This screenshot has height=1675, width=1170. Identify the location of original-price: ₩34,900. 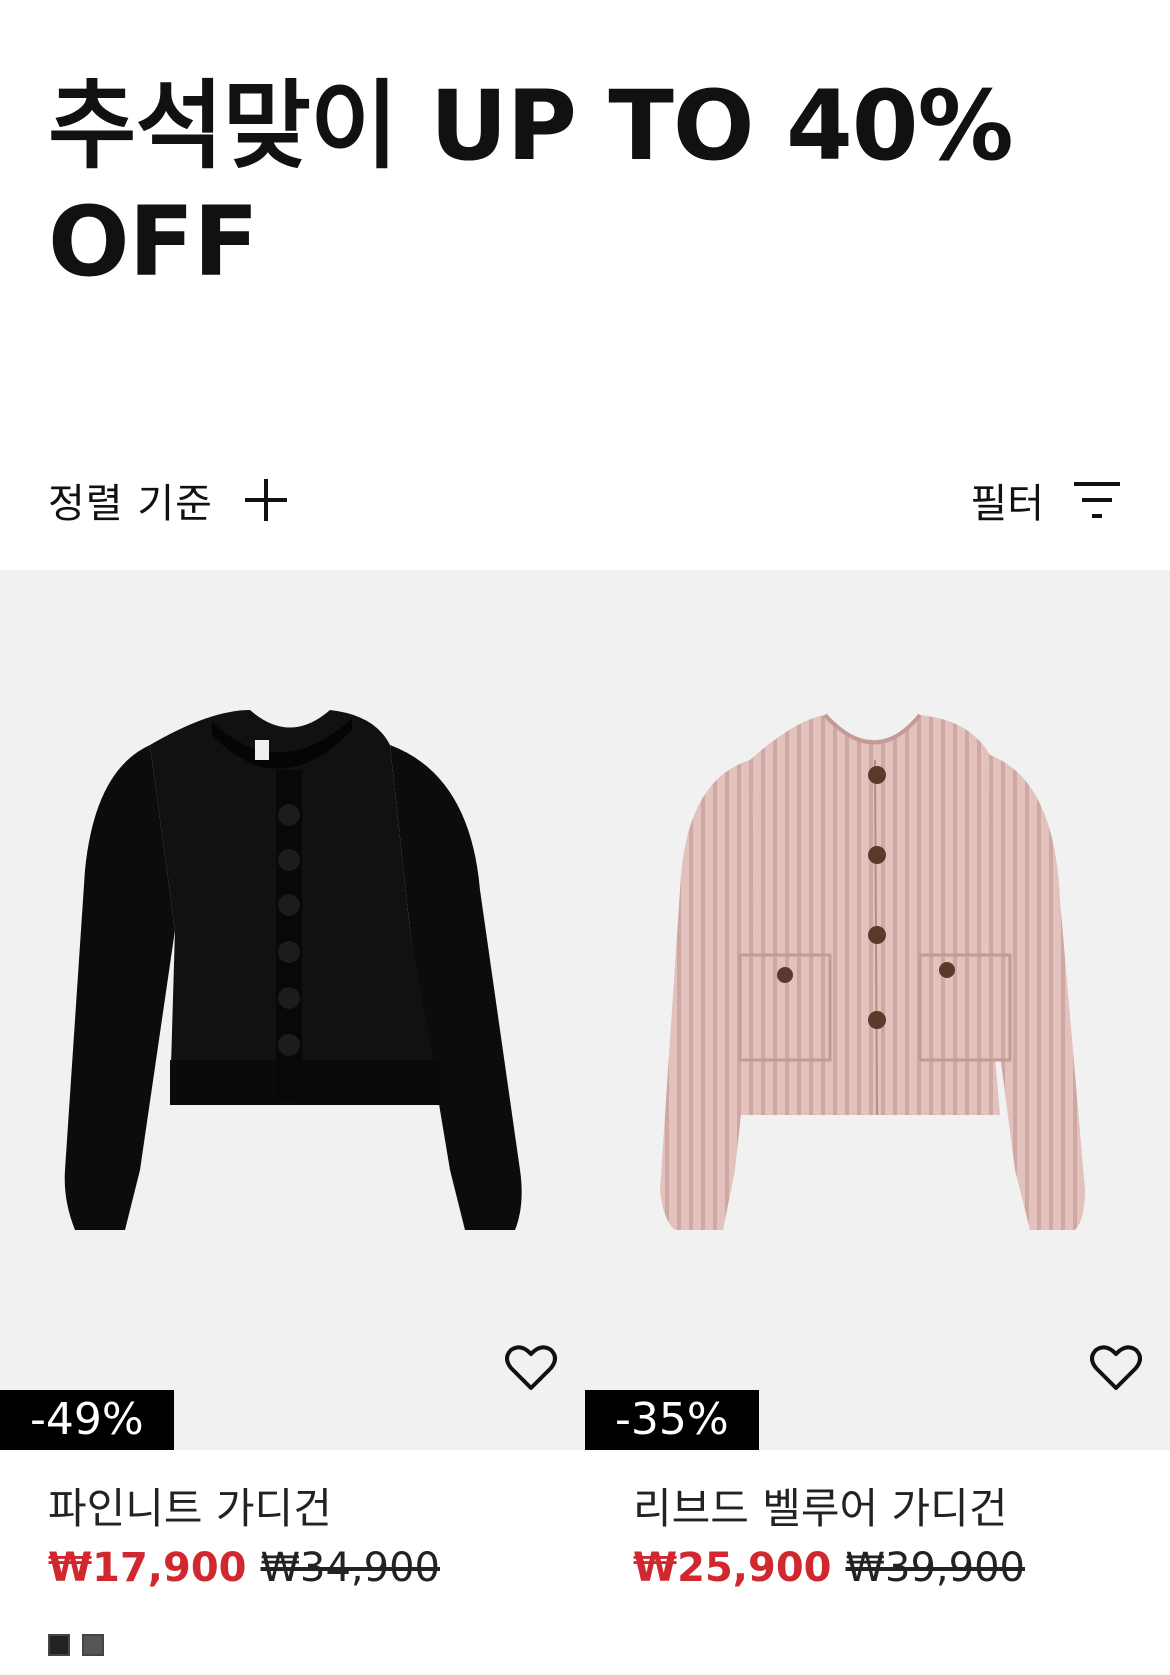
(350, 1568).